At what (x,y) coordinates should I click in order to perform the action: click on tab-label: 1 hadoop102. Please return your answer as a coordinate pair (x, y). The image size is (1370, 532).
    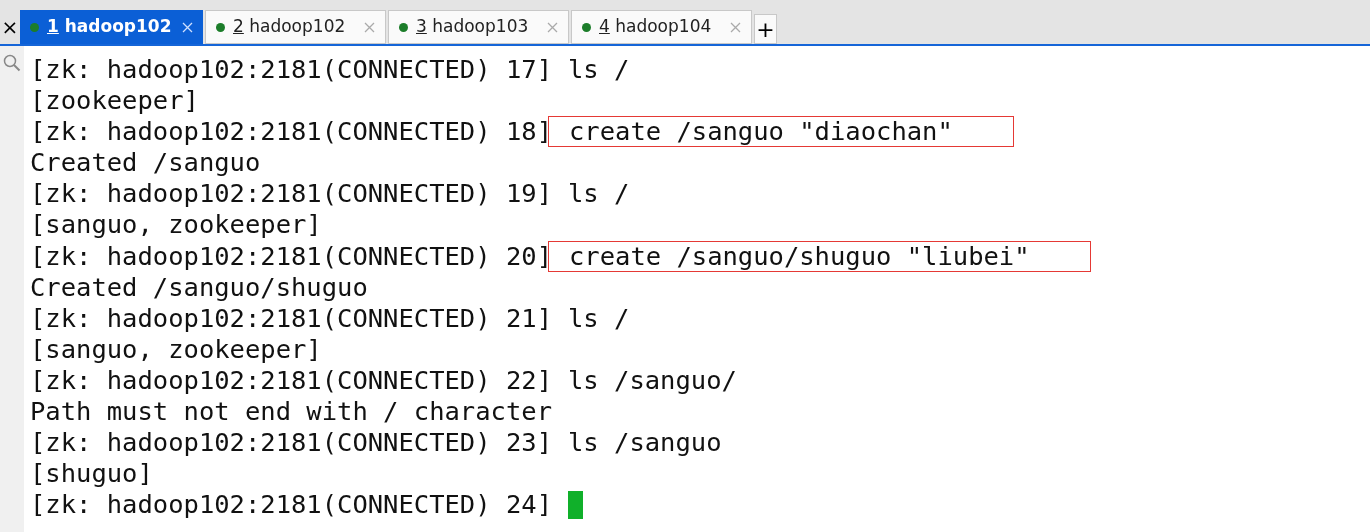
    Looking at the image, I should click on (109, 27).